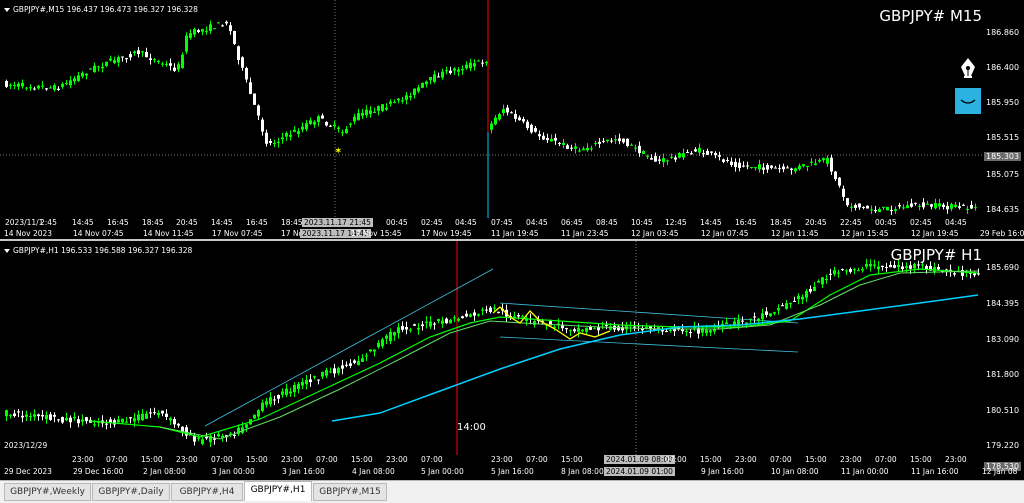 The height and width of the screenshot is (503, 1024). What do you see at coordinates (935, 471) in the screenshot?
I see `time-axis-label: 11 Jan 16:00` at bounding box center [935, 471].